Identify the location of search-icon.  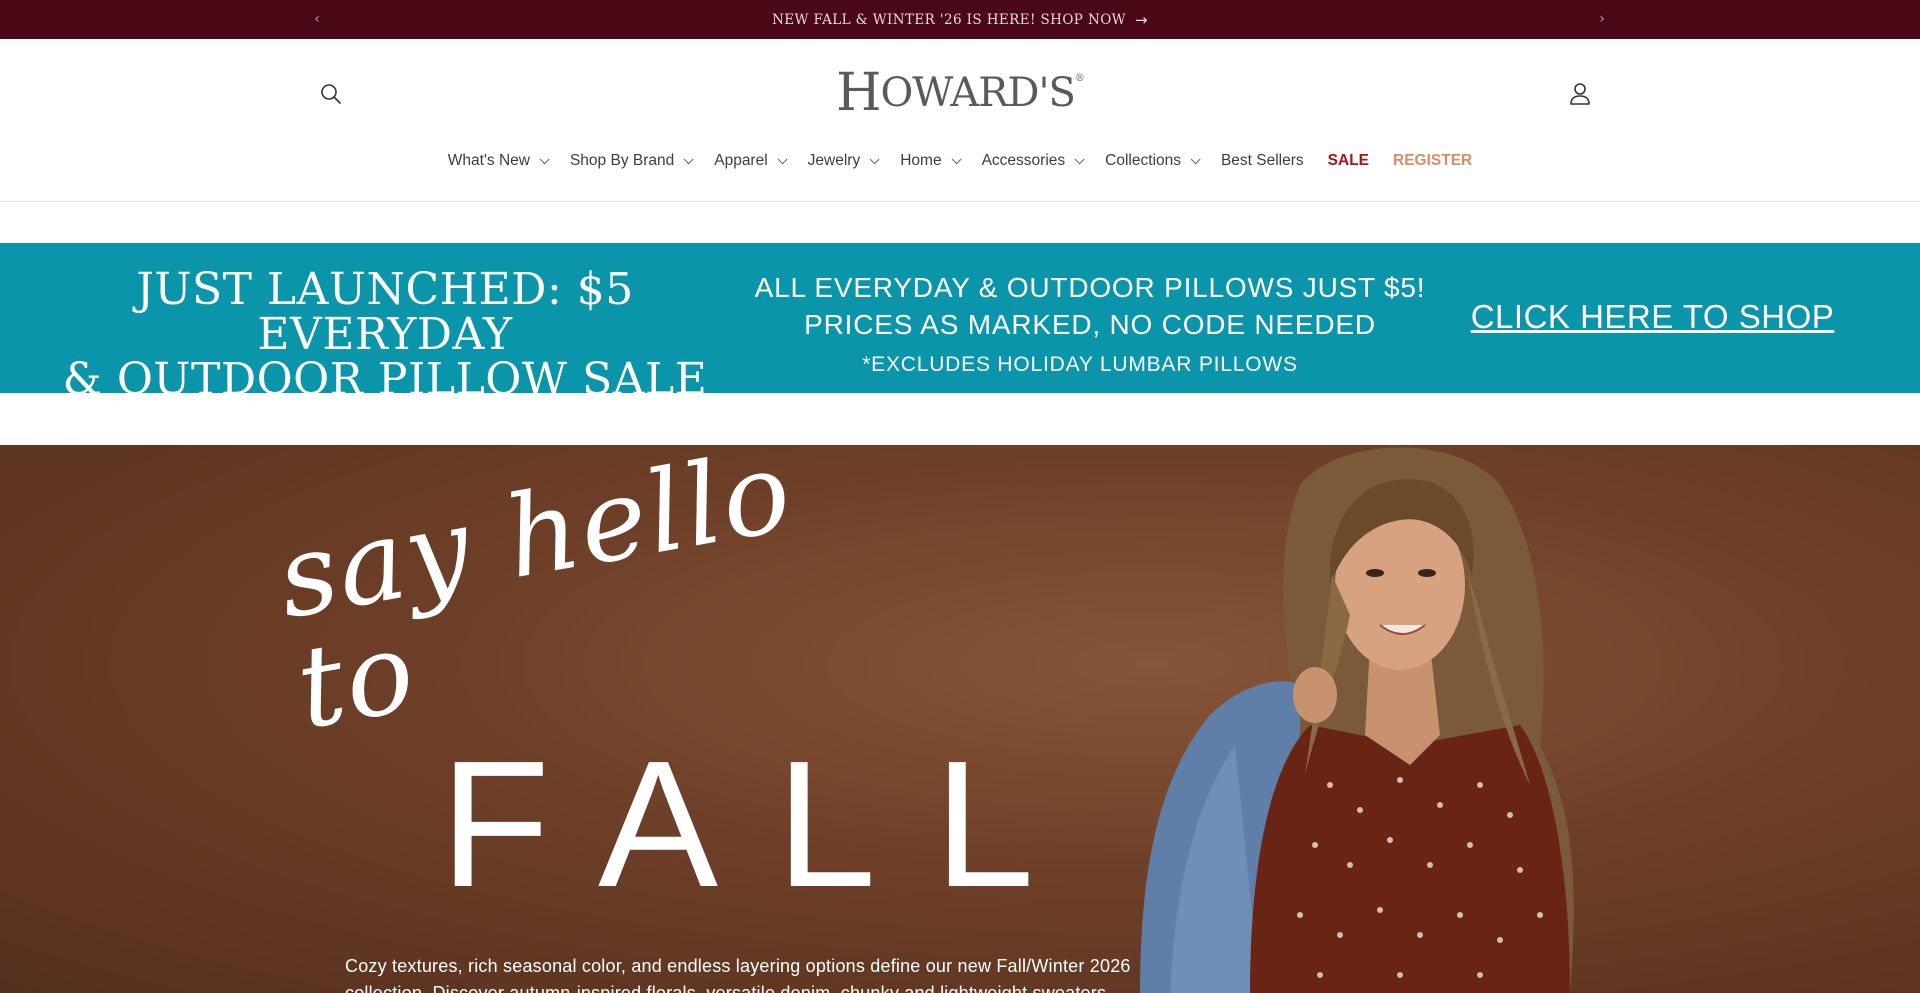
(331, 94).